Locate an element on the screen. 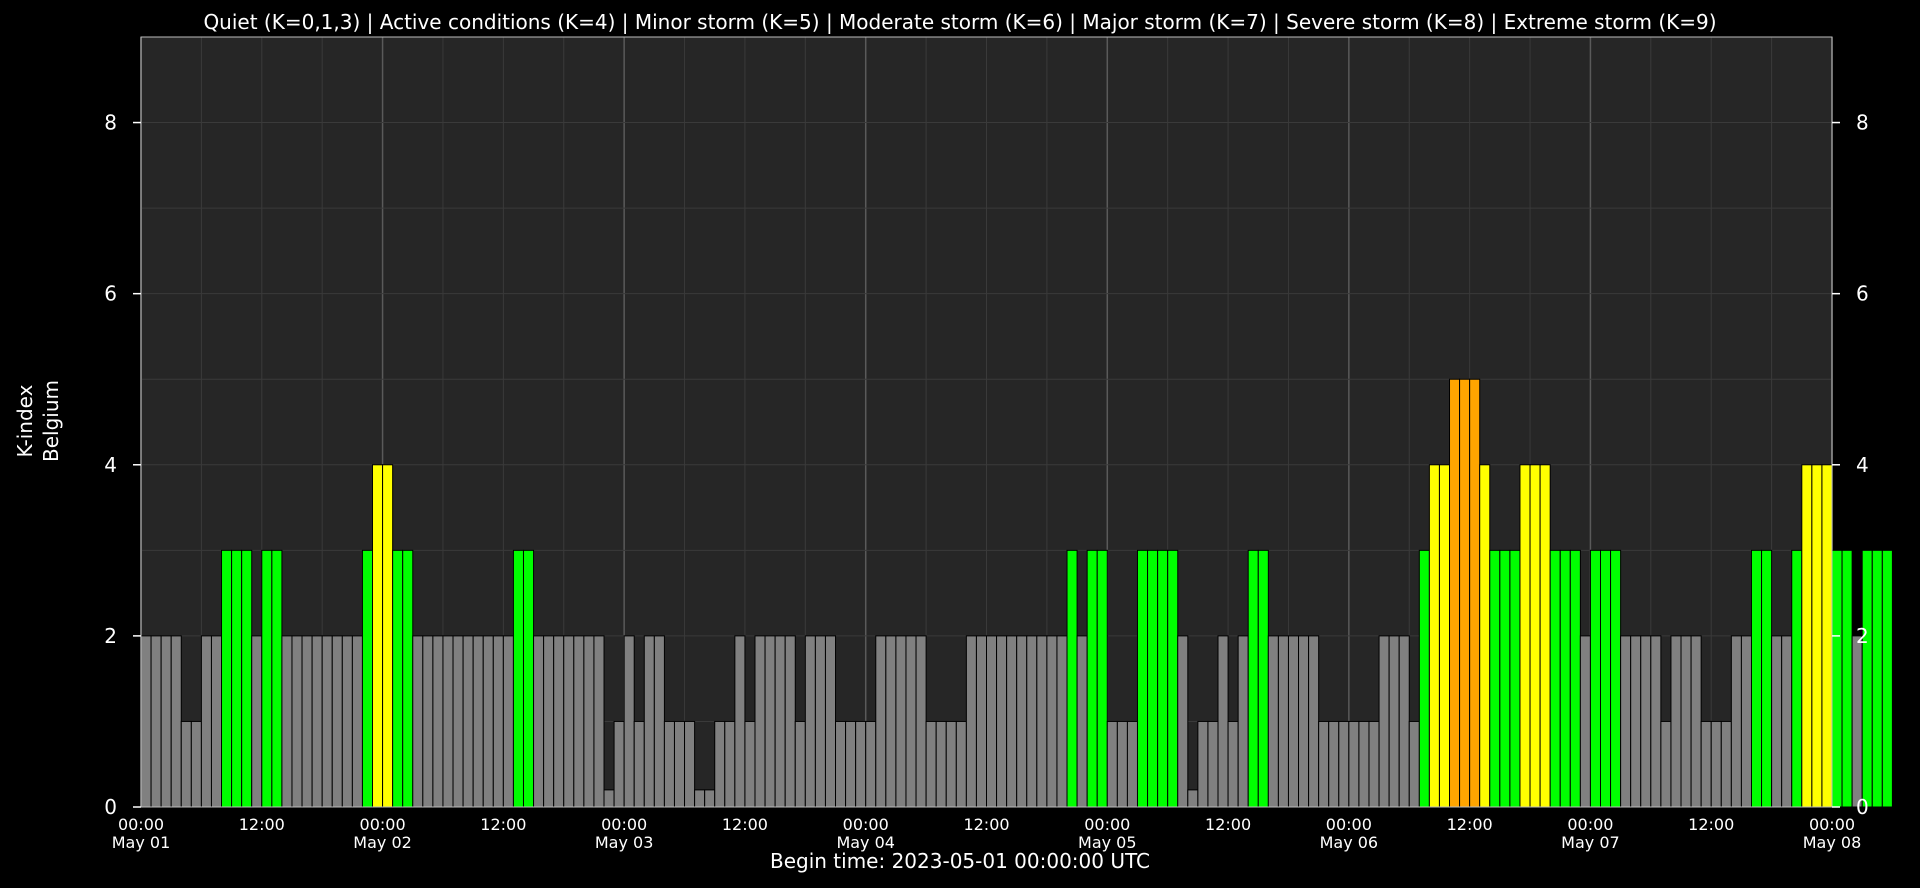 This screenshot has width=1920, height=888. y-axis-label: K-index Belgium is located at coordinates (38, 421).